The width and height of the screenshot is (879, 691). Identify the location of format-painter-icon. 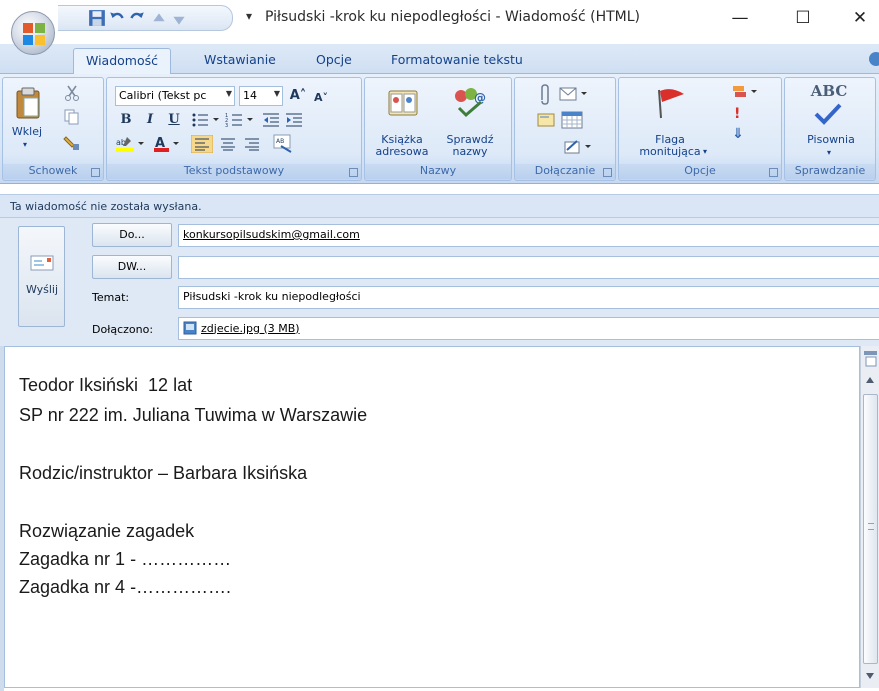
(72, 143).